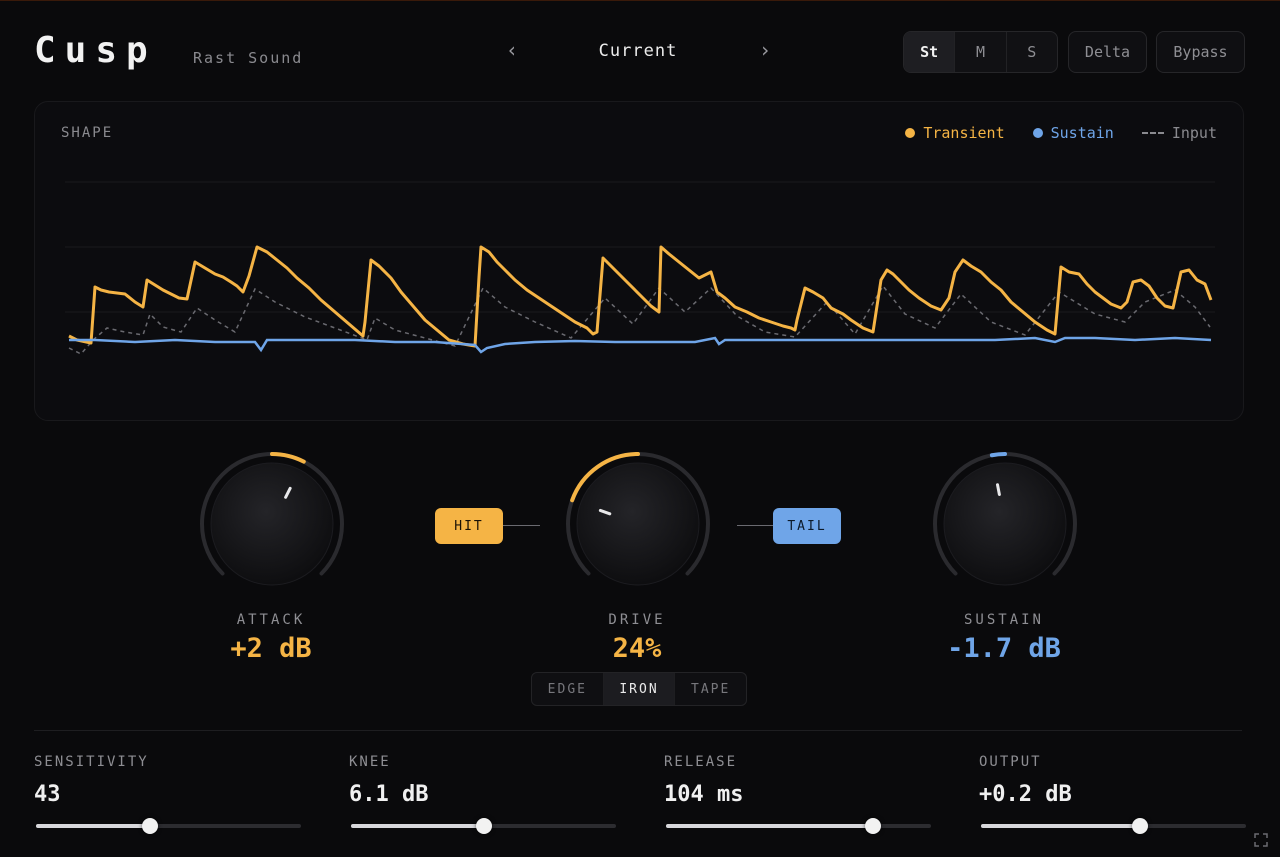 The height and width of the screenshot is (857, 1280). Describe the element at coordinates (1003, 620) in the screenshot. I see `sustain-label: SUSTAIN` at that location.